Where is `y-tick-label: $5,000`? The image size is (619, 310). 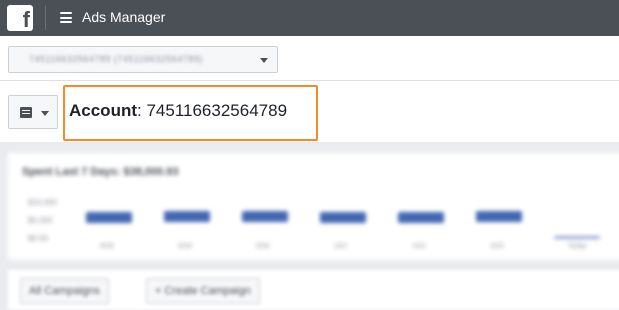 y-tick-label: $5,000 is located at coordinates (40, 220).